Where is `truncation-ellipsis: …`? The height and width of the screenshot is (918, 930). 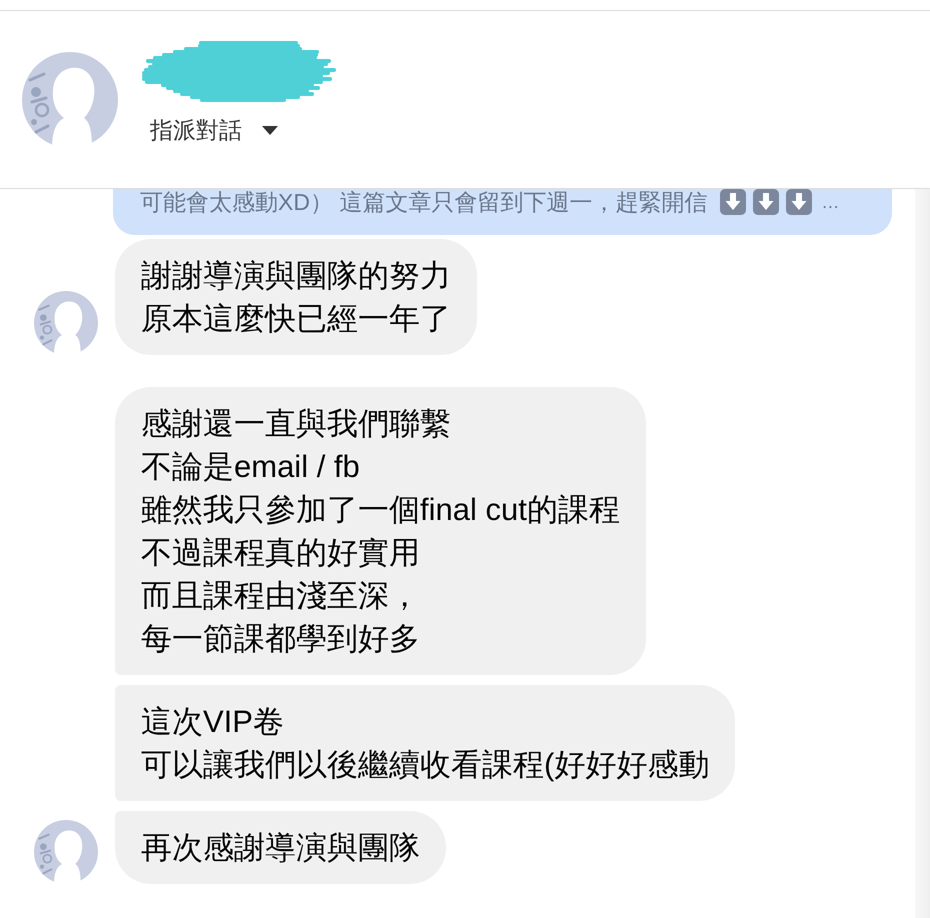
truncation-ellipsis: … is located at coordinates (830, 202).